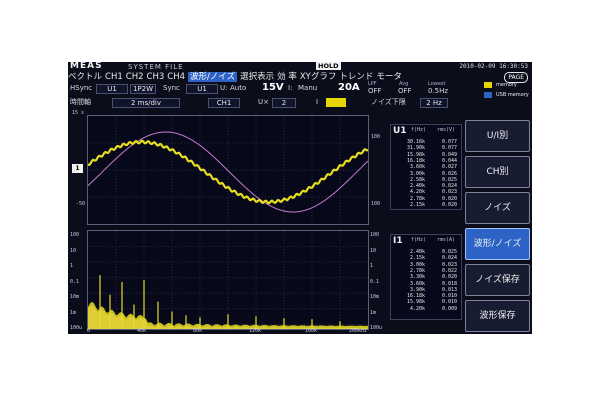  Describe the element at coordinates (372, 266) in the screenshot. I see `spectrum-y-label-right: 1` at that location.